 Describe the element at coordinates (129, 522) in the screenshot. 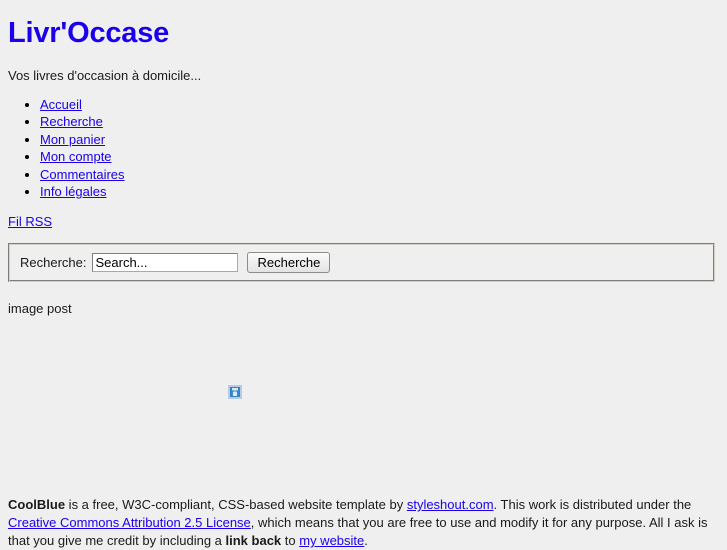

I see `footer-link-license: Creative Commons Attribution 2.5 License` at that location.